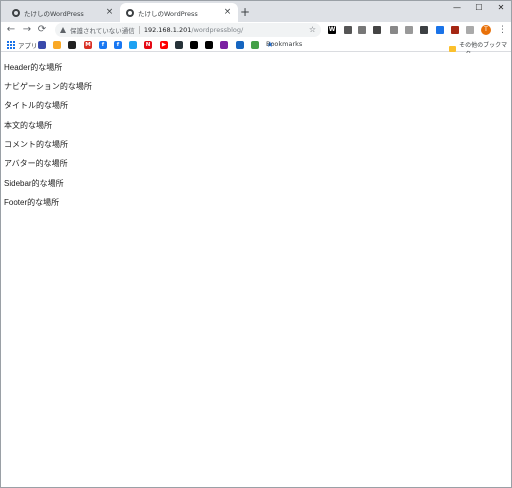 This screenshot has height=488, width=512. Describe the element at coordinates (362, 30) in the screenshot. I see `ext-box-icon` at that location.